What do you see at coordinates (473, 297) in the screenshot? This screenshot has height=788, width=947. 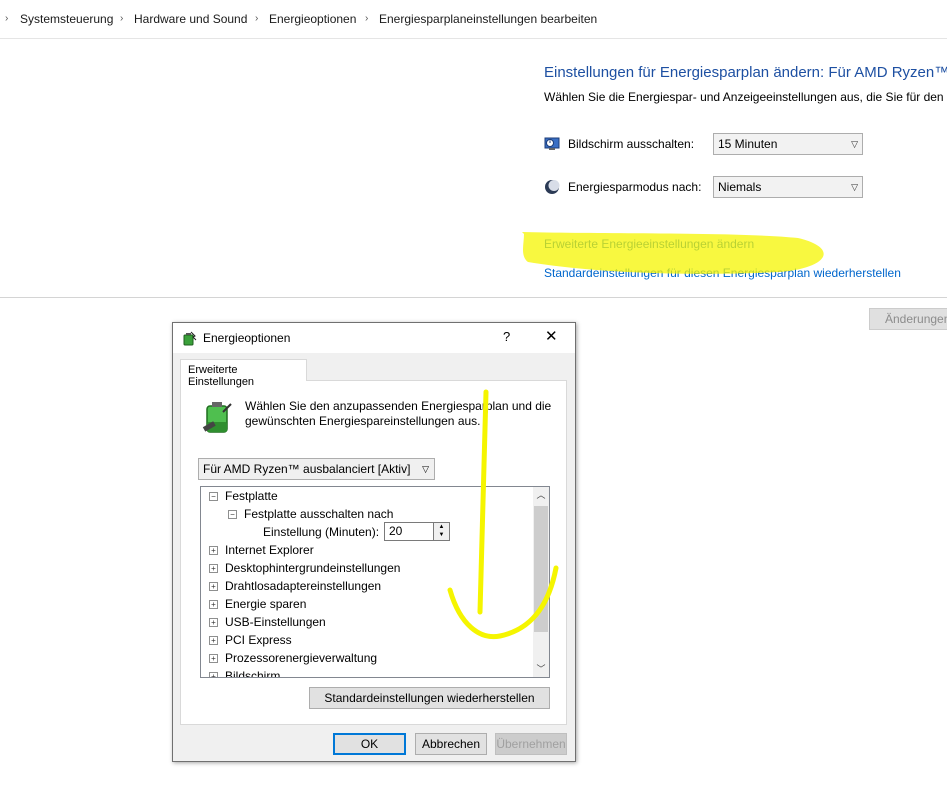 I see `divider` at bounding box center [473, 297].